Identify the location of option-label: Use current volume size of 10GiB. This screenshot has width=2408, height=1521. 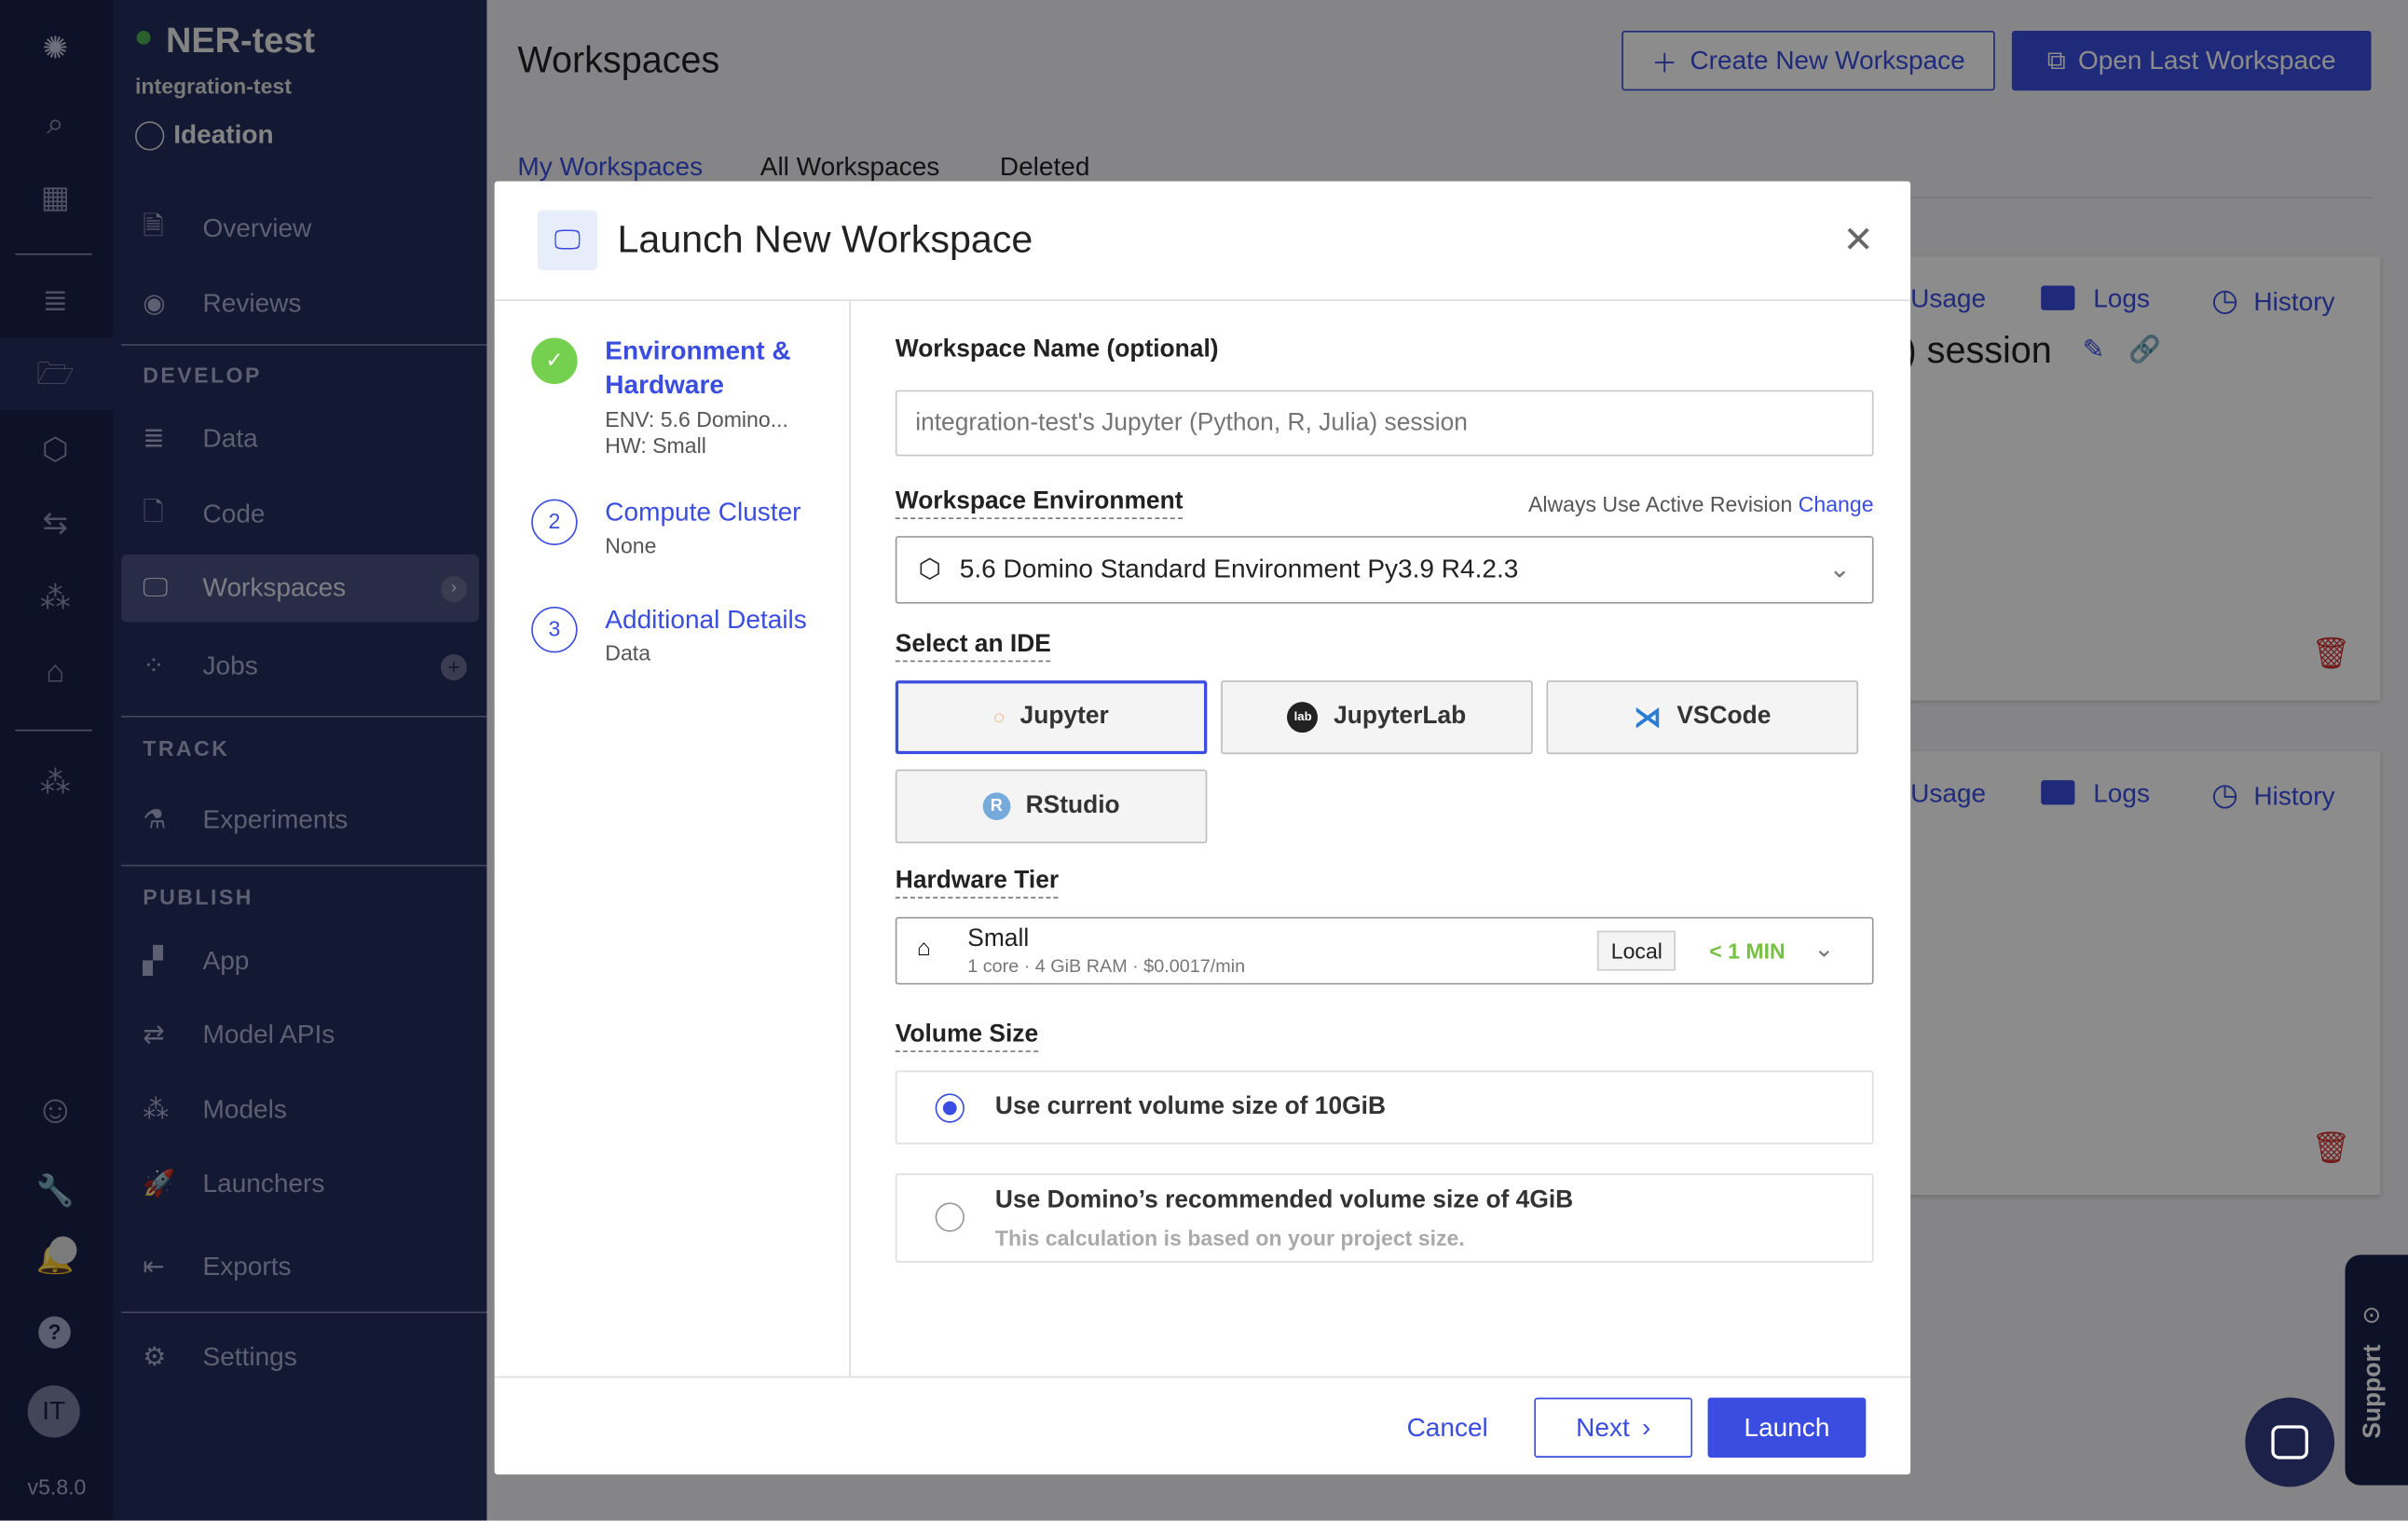
(1190, 1106).